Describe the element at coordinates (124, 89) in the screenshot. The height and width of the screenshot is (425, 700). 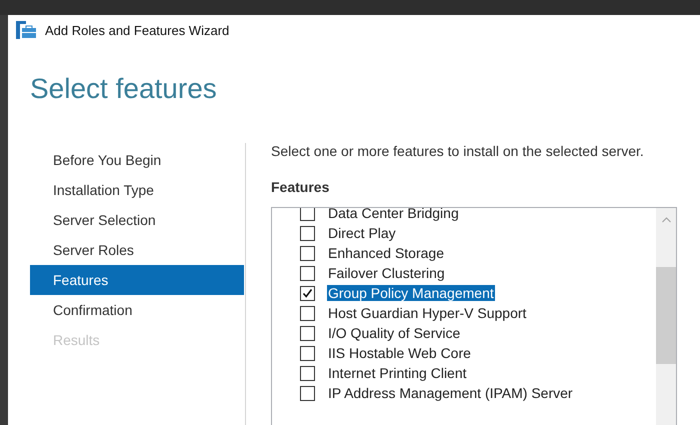
I see `page-heading: Select features` at that location.